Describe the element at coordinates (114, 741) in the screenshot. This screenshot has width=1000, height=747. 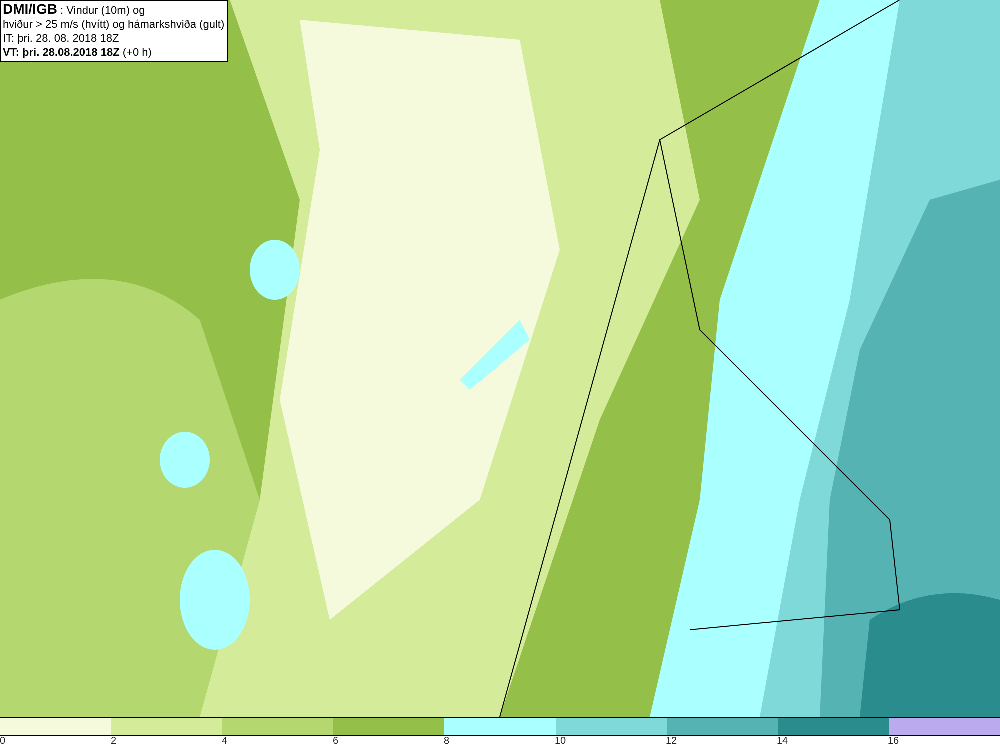
I see `legend-tick-label: 2` at that location.